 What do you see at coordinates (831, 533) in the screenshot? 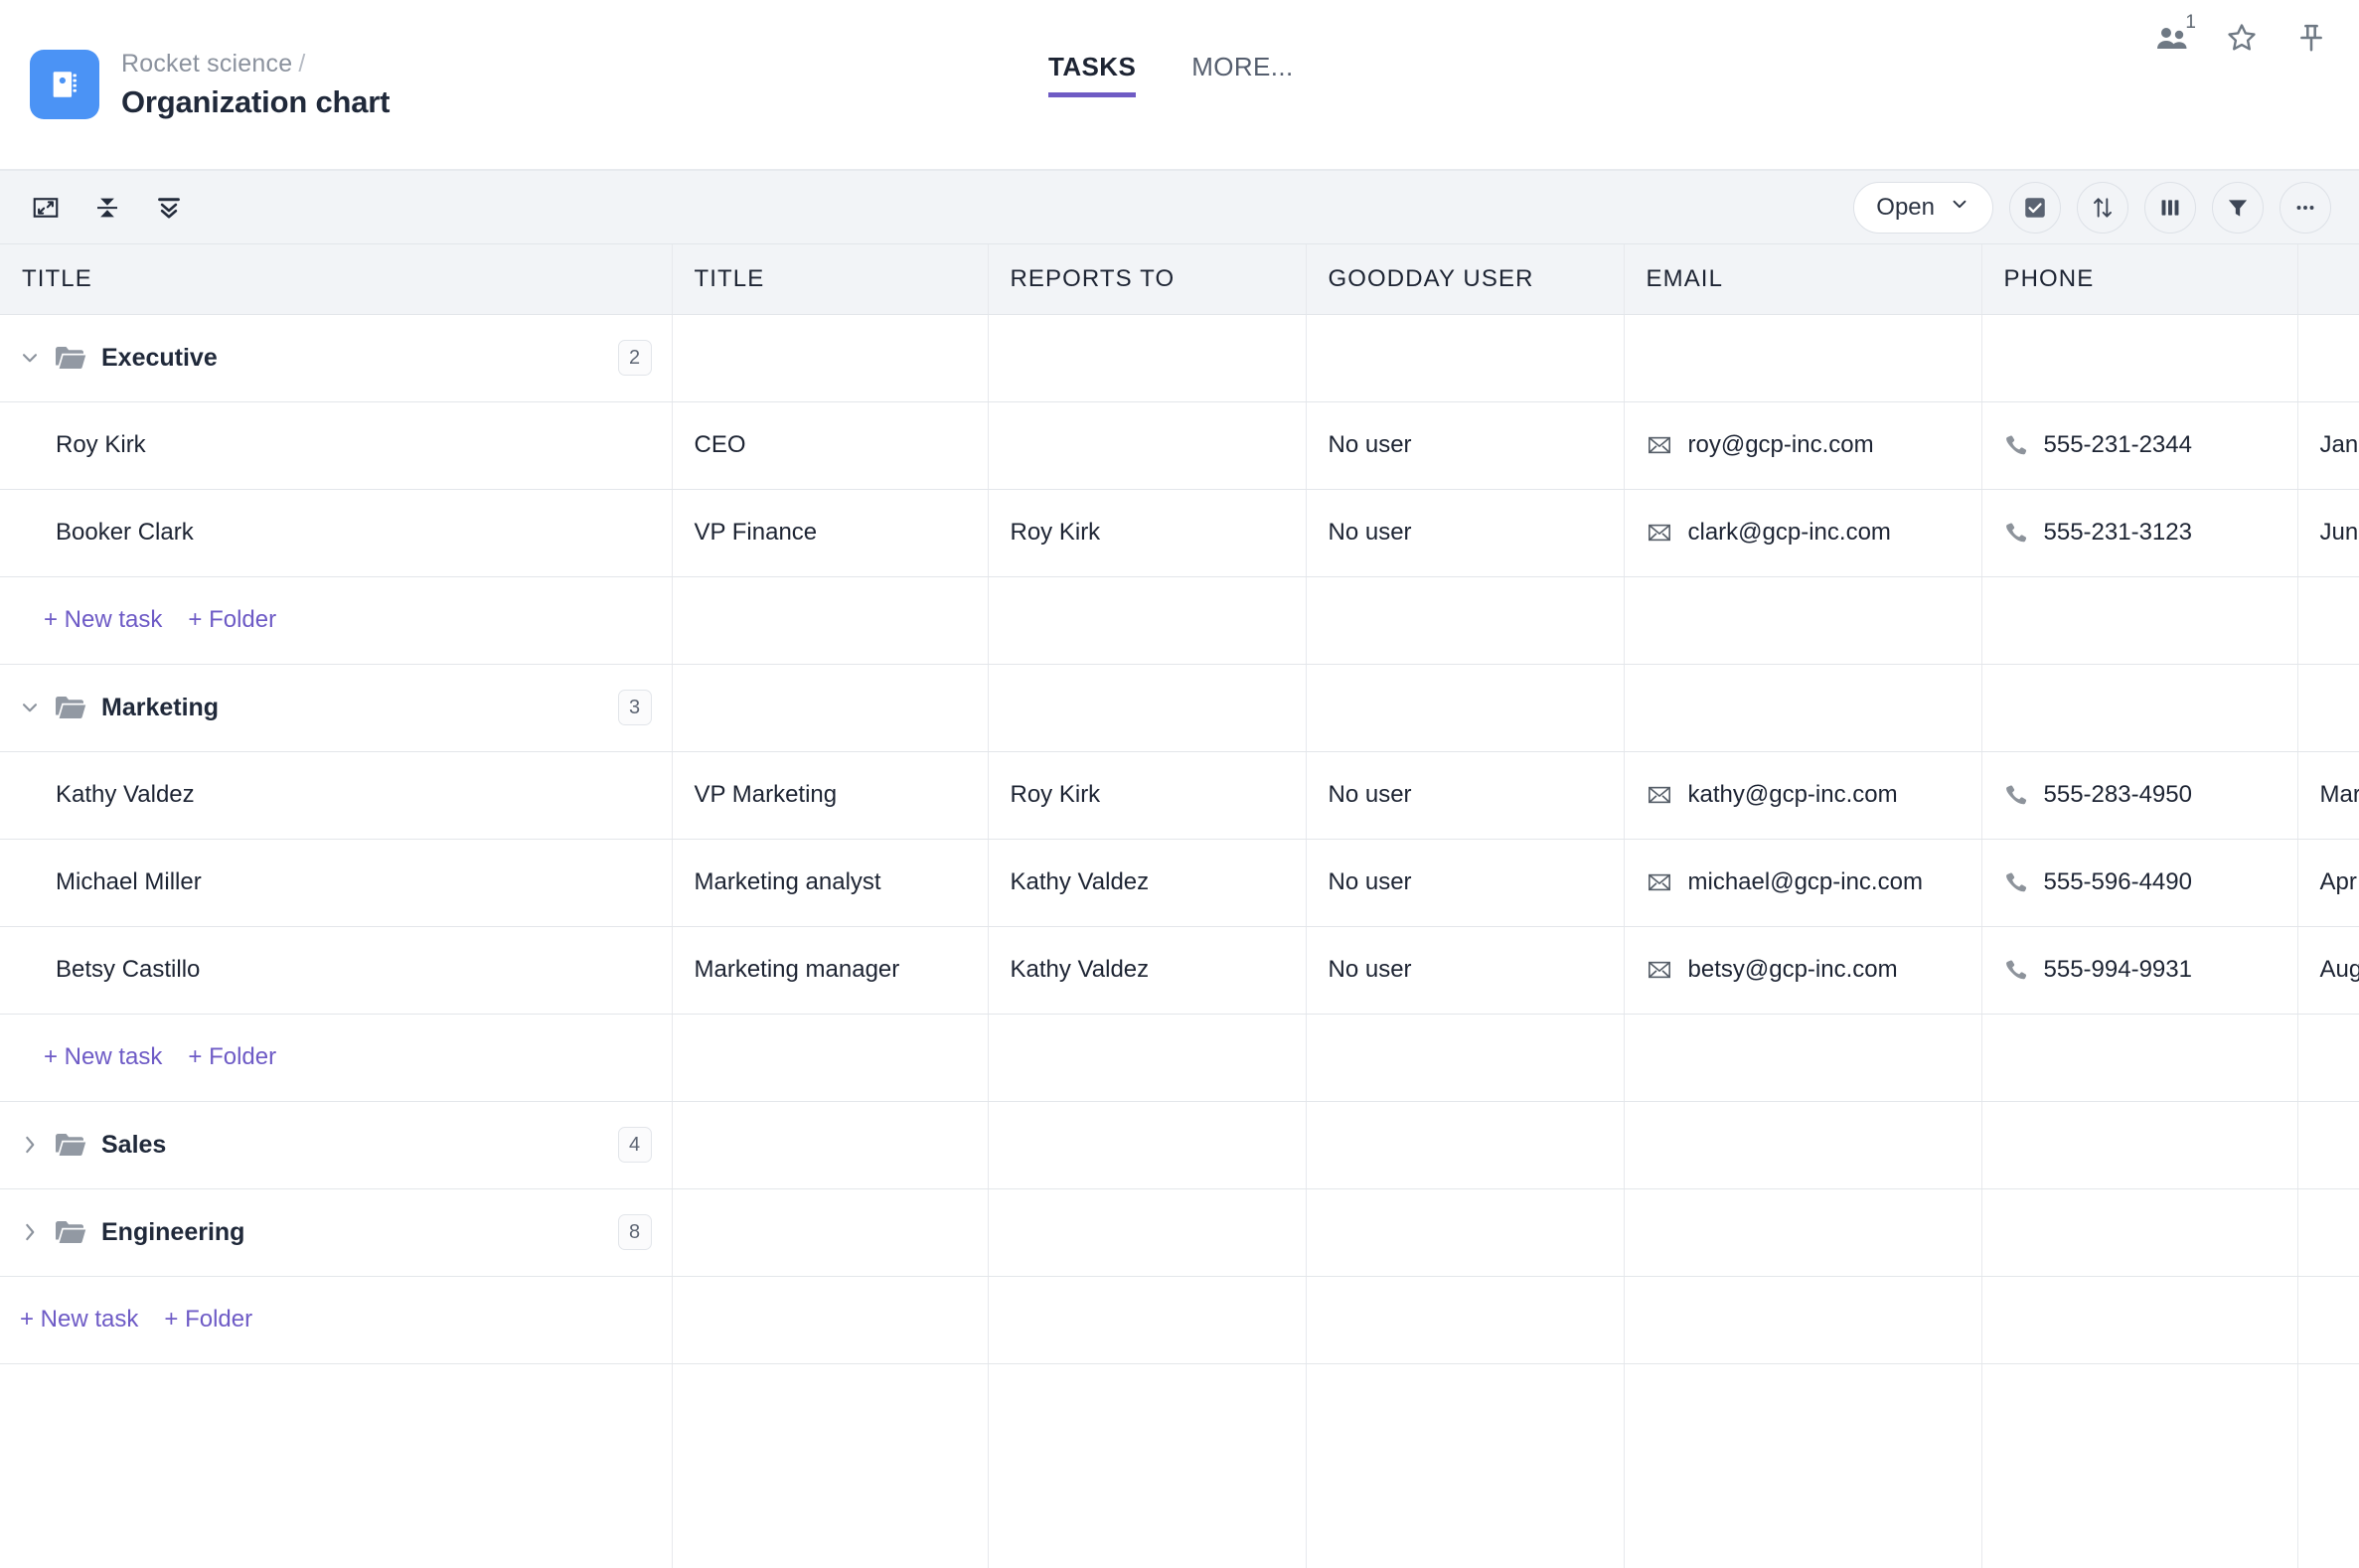
I see `cell-title: VP Finance` at bounding box center [831, 533].